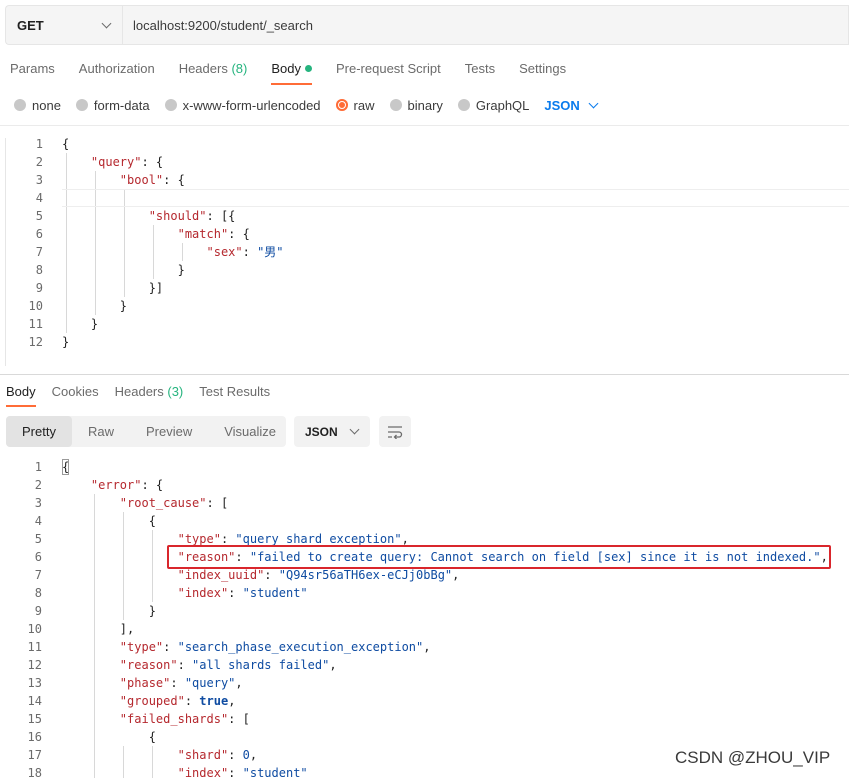 The height and width of the screenshot is (778, 849). Describe the element at coordinates (425, 105) in the screenshot. I see `radio-binary-label: binary` at that location.